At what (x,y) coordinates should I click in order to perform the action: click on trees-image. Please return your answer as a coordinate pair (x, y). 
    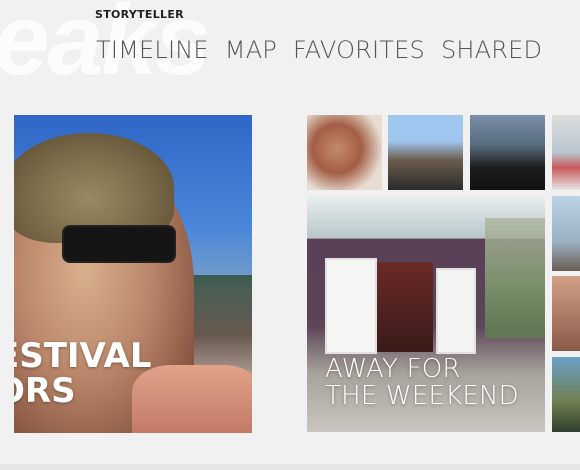
    Looking at the image, I should click on (515, 278).